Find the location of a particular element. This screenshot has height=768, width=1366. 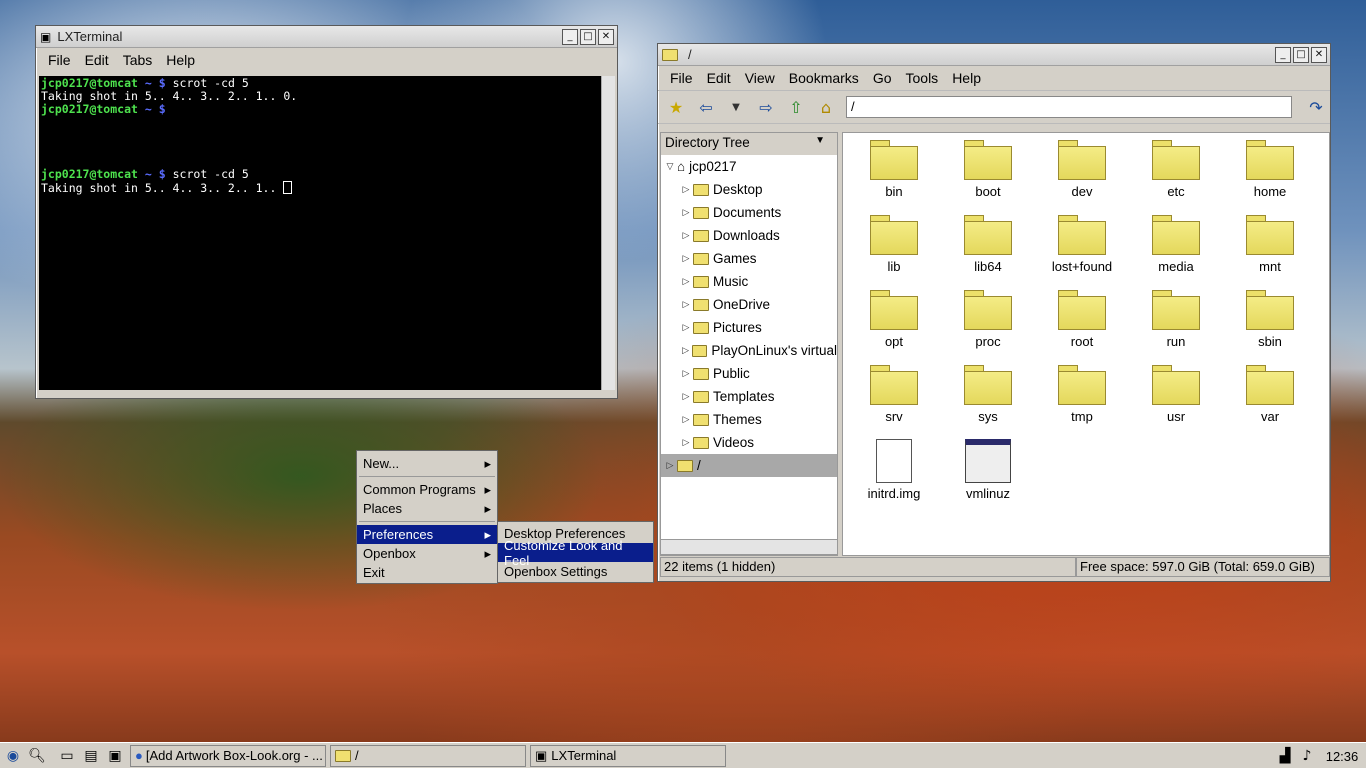

menu-tabs: Tabs is located at coordinates (139, 60).